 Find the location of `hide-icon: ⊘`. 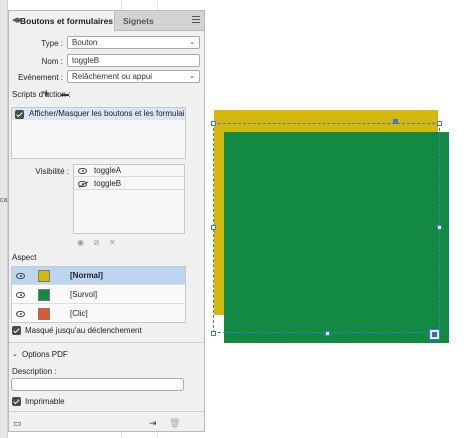

hide-icon: ⊘ is located at coordinates (96, 242).